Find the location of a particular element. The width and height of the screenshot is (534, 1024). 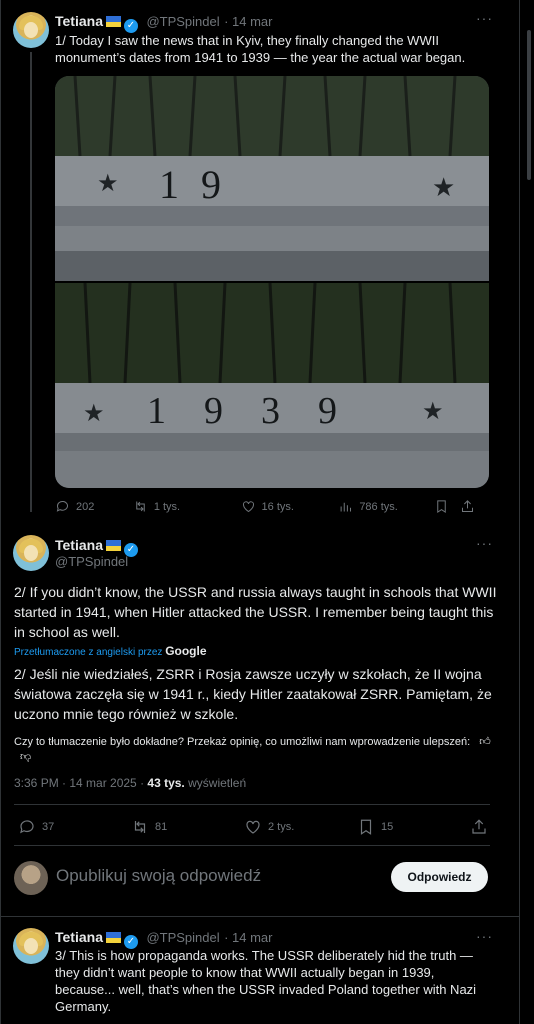

reply-button: 202 is located at coordinates (94, 506).